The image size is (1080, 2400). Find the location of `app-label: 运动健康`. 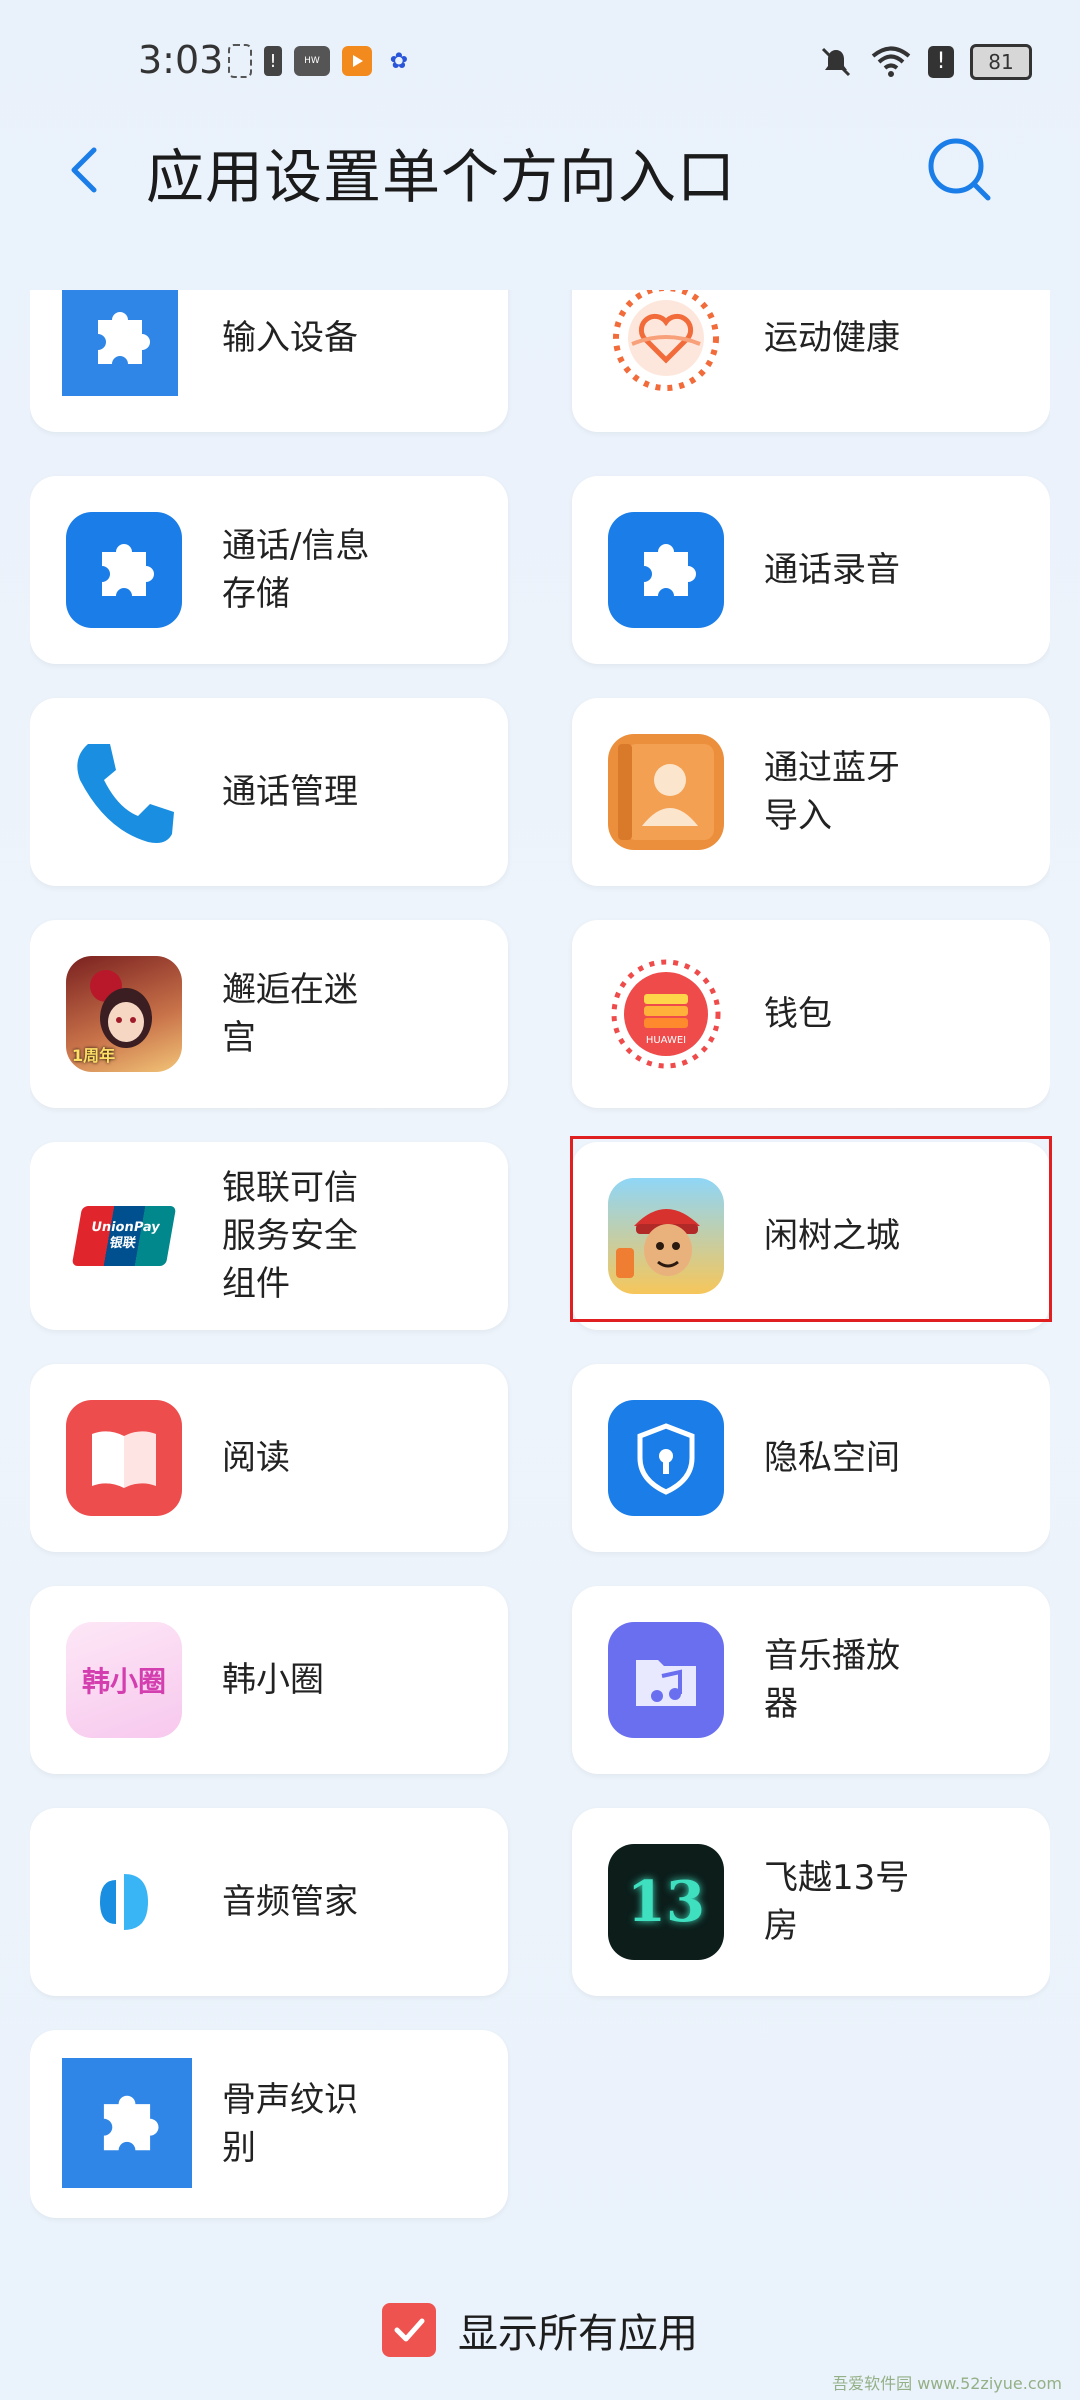

app-label: 运动健康 is located at coordinates (832, 338).